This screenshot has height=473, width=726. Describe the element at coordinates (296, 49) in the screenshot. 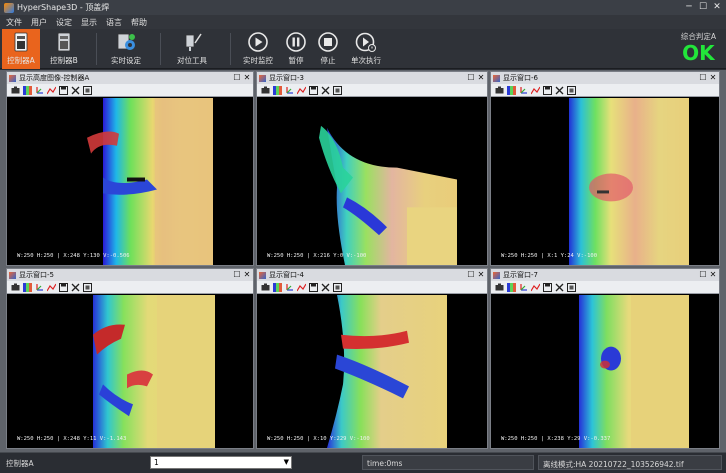

I see `pause-button: 暂停` at that location.